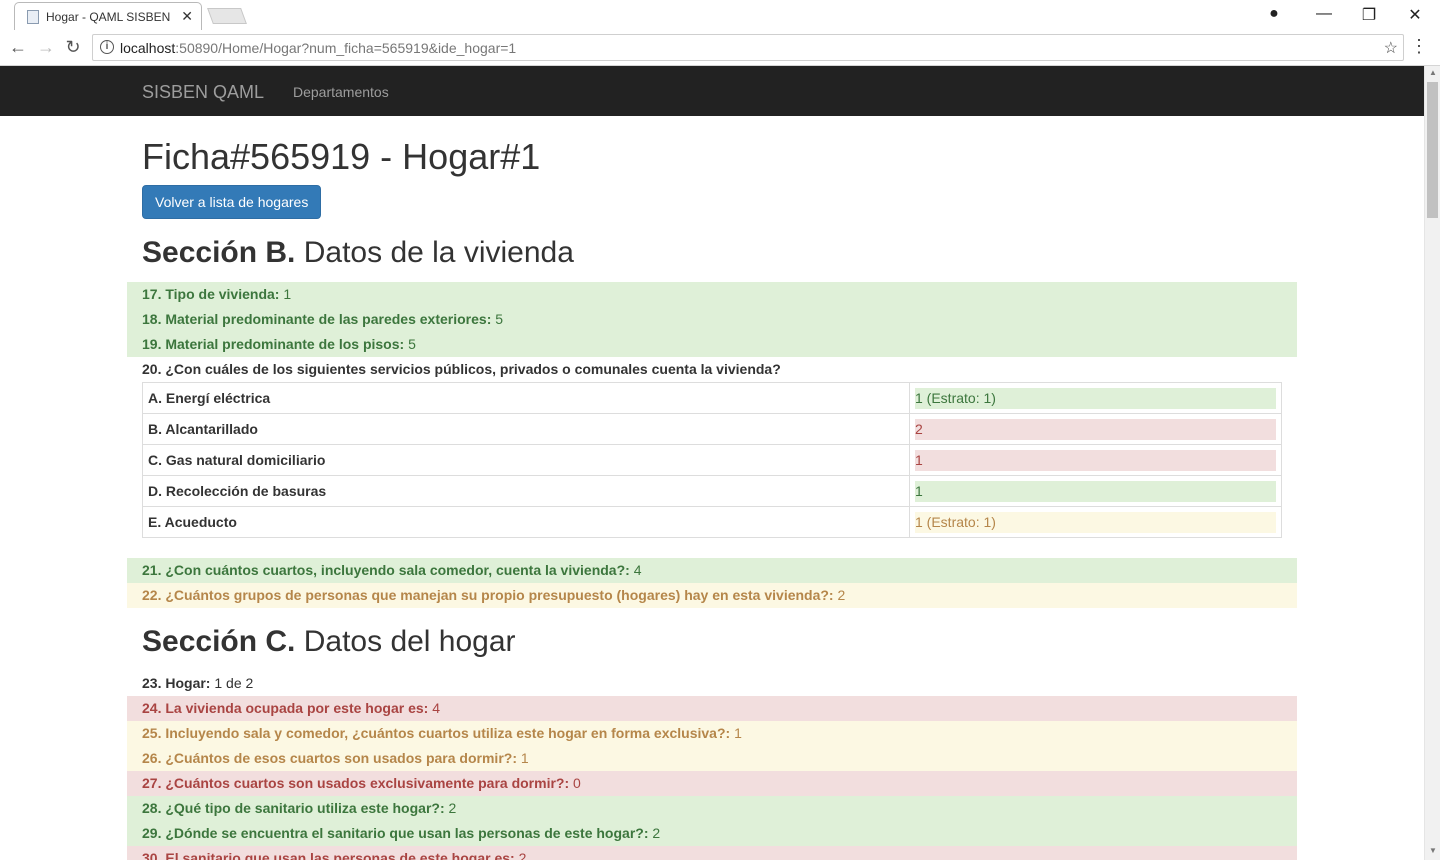 This screenshot has height=860, width=1440. Describe the element at coordinates (1415, 15) in the screenshot. I see `close-window-icon: ✕` at that location.